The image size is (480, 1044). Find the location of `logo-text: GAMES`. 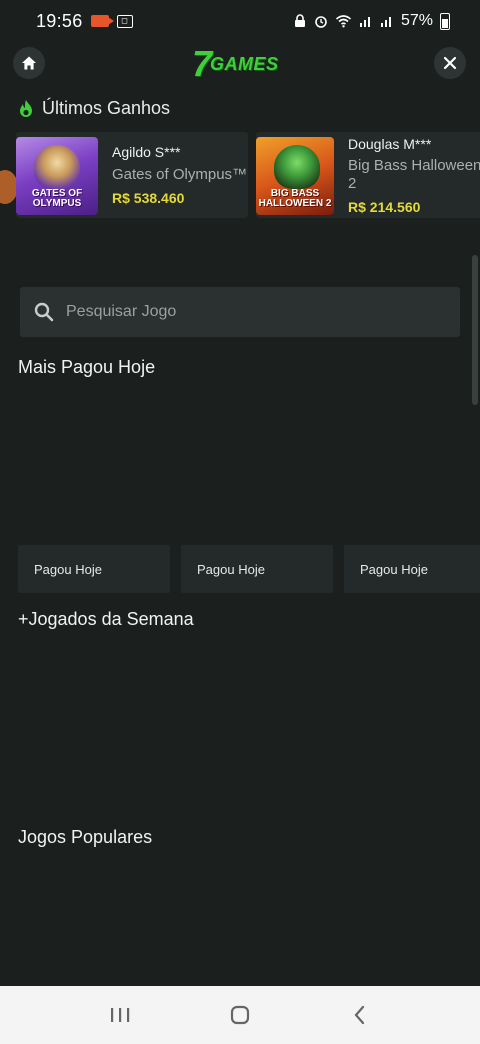

logo-text: GAMES is located at coordinates (244, 63).